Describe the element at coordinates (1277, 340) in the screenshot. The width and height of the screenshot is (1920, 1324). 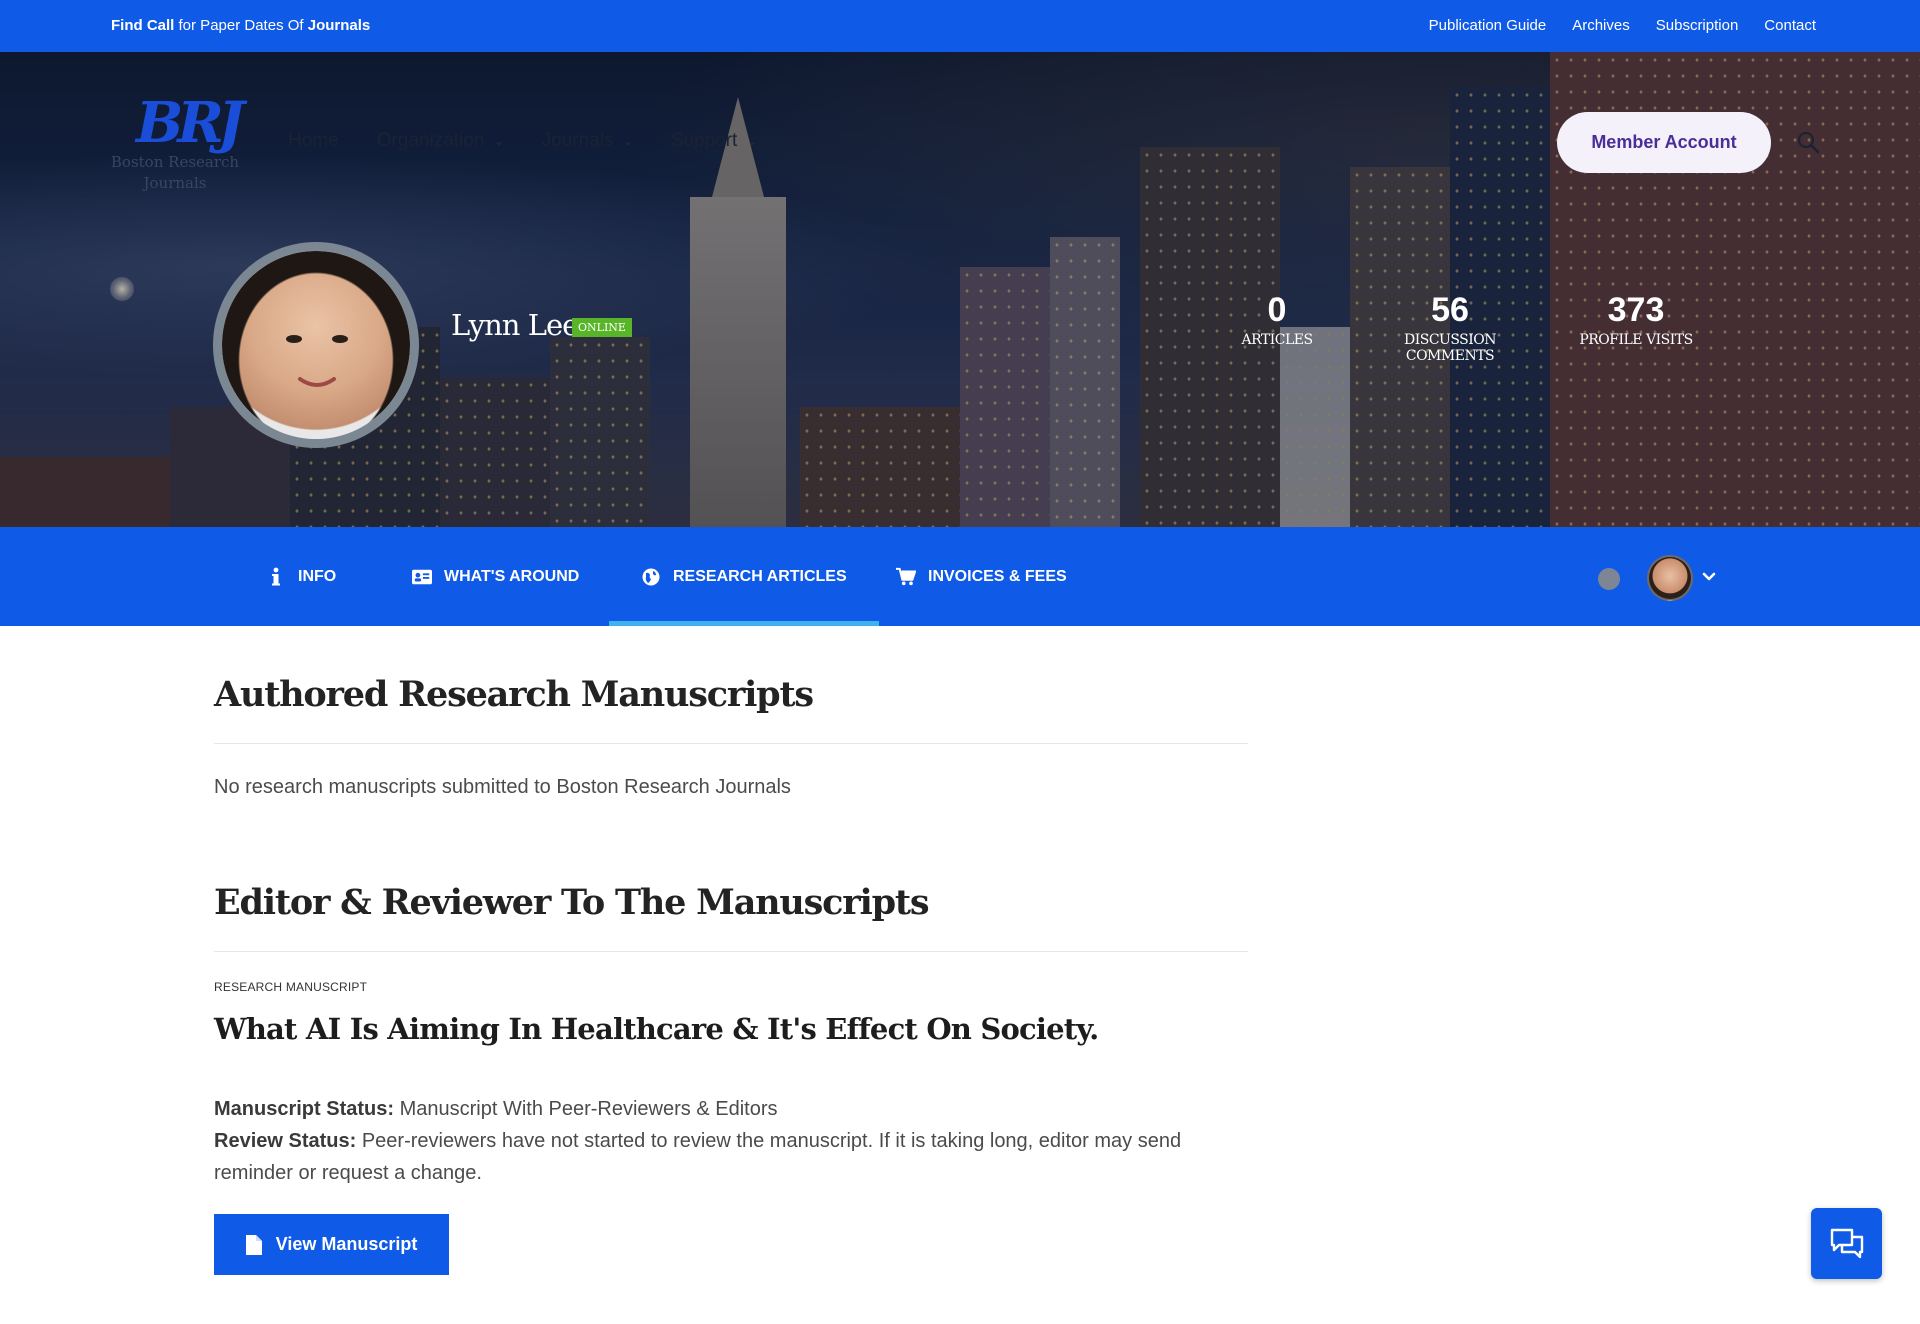
I see `stat-articles-label: ARTICLES` at that location.